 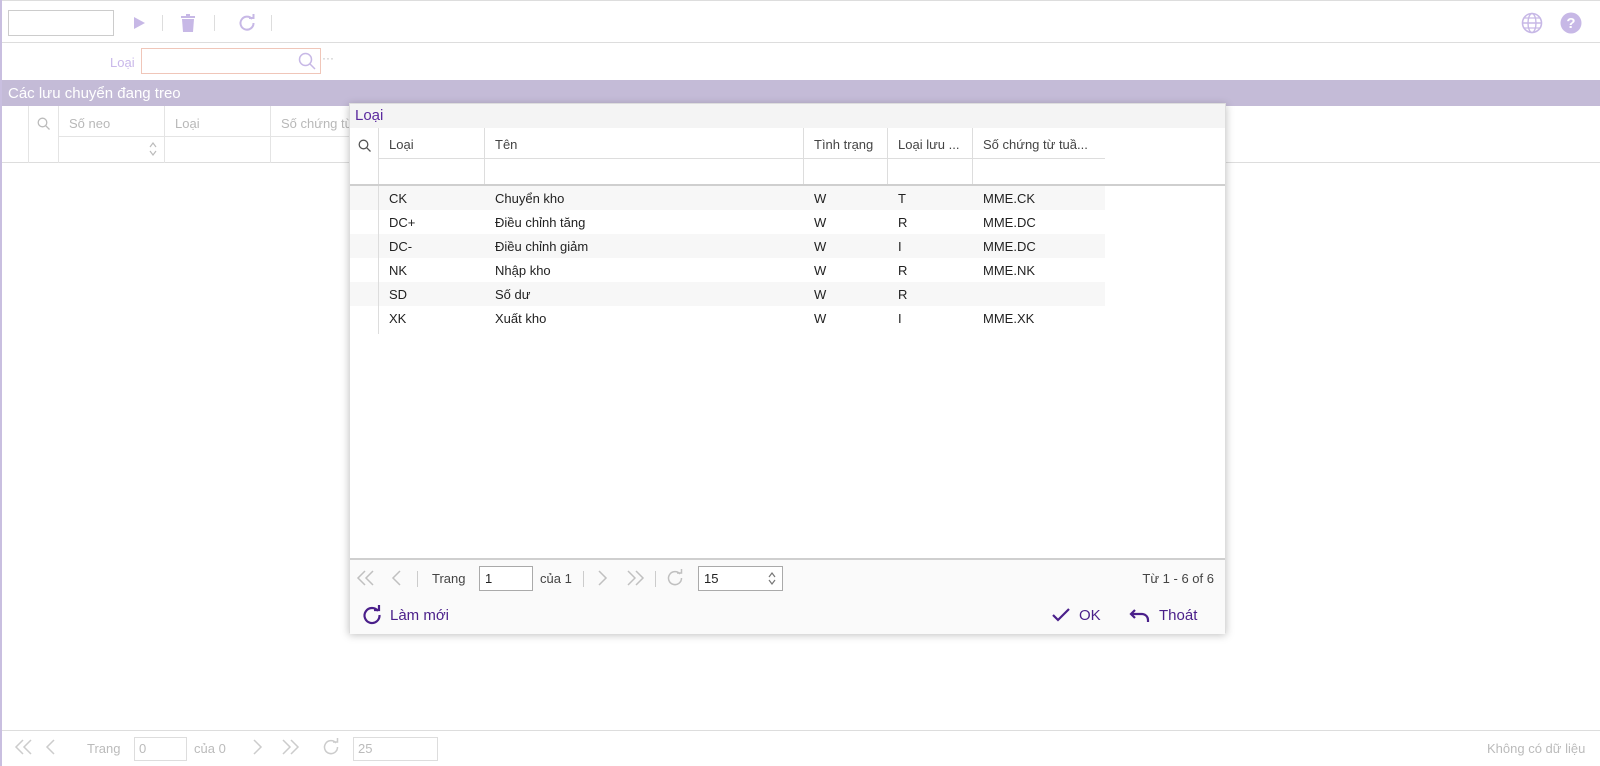 I want to click on check-icon, so click(x=1061, y=615).